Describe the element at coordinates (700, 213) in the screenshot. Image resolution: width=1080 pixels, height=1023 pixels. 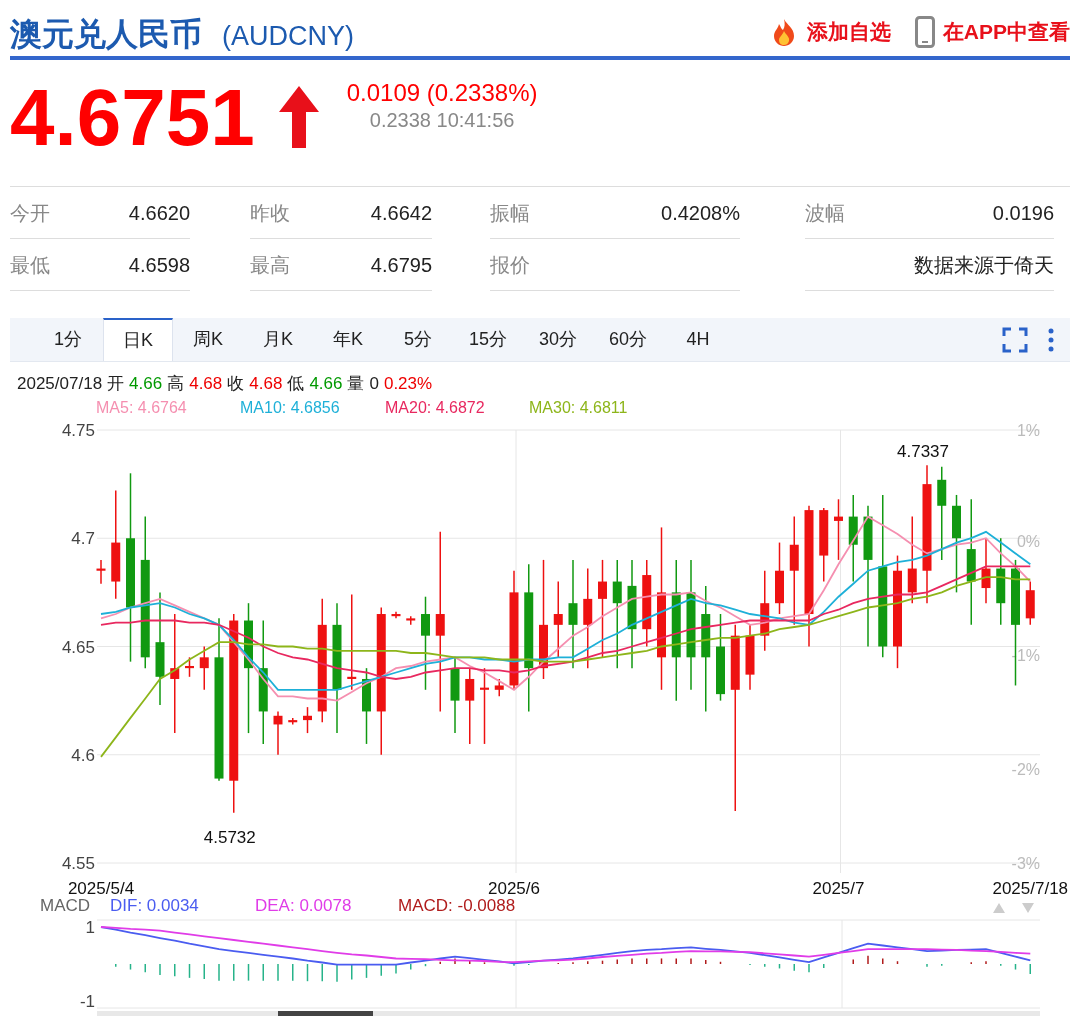
I see `stat-value: 0.4208%` at that location.